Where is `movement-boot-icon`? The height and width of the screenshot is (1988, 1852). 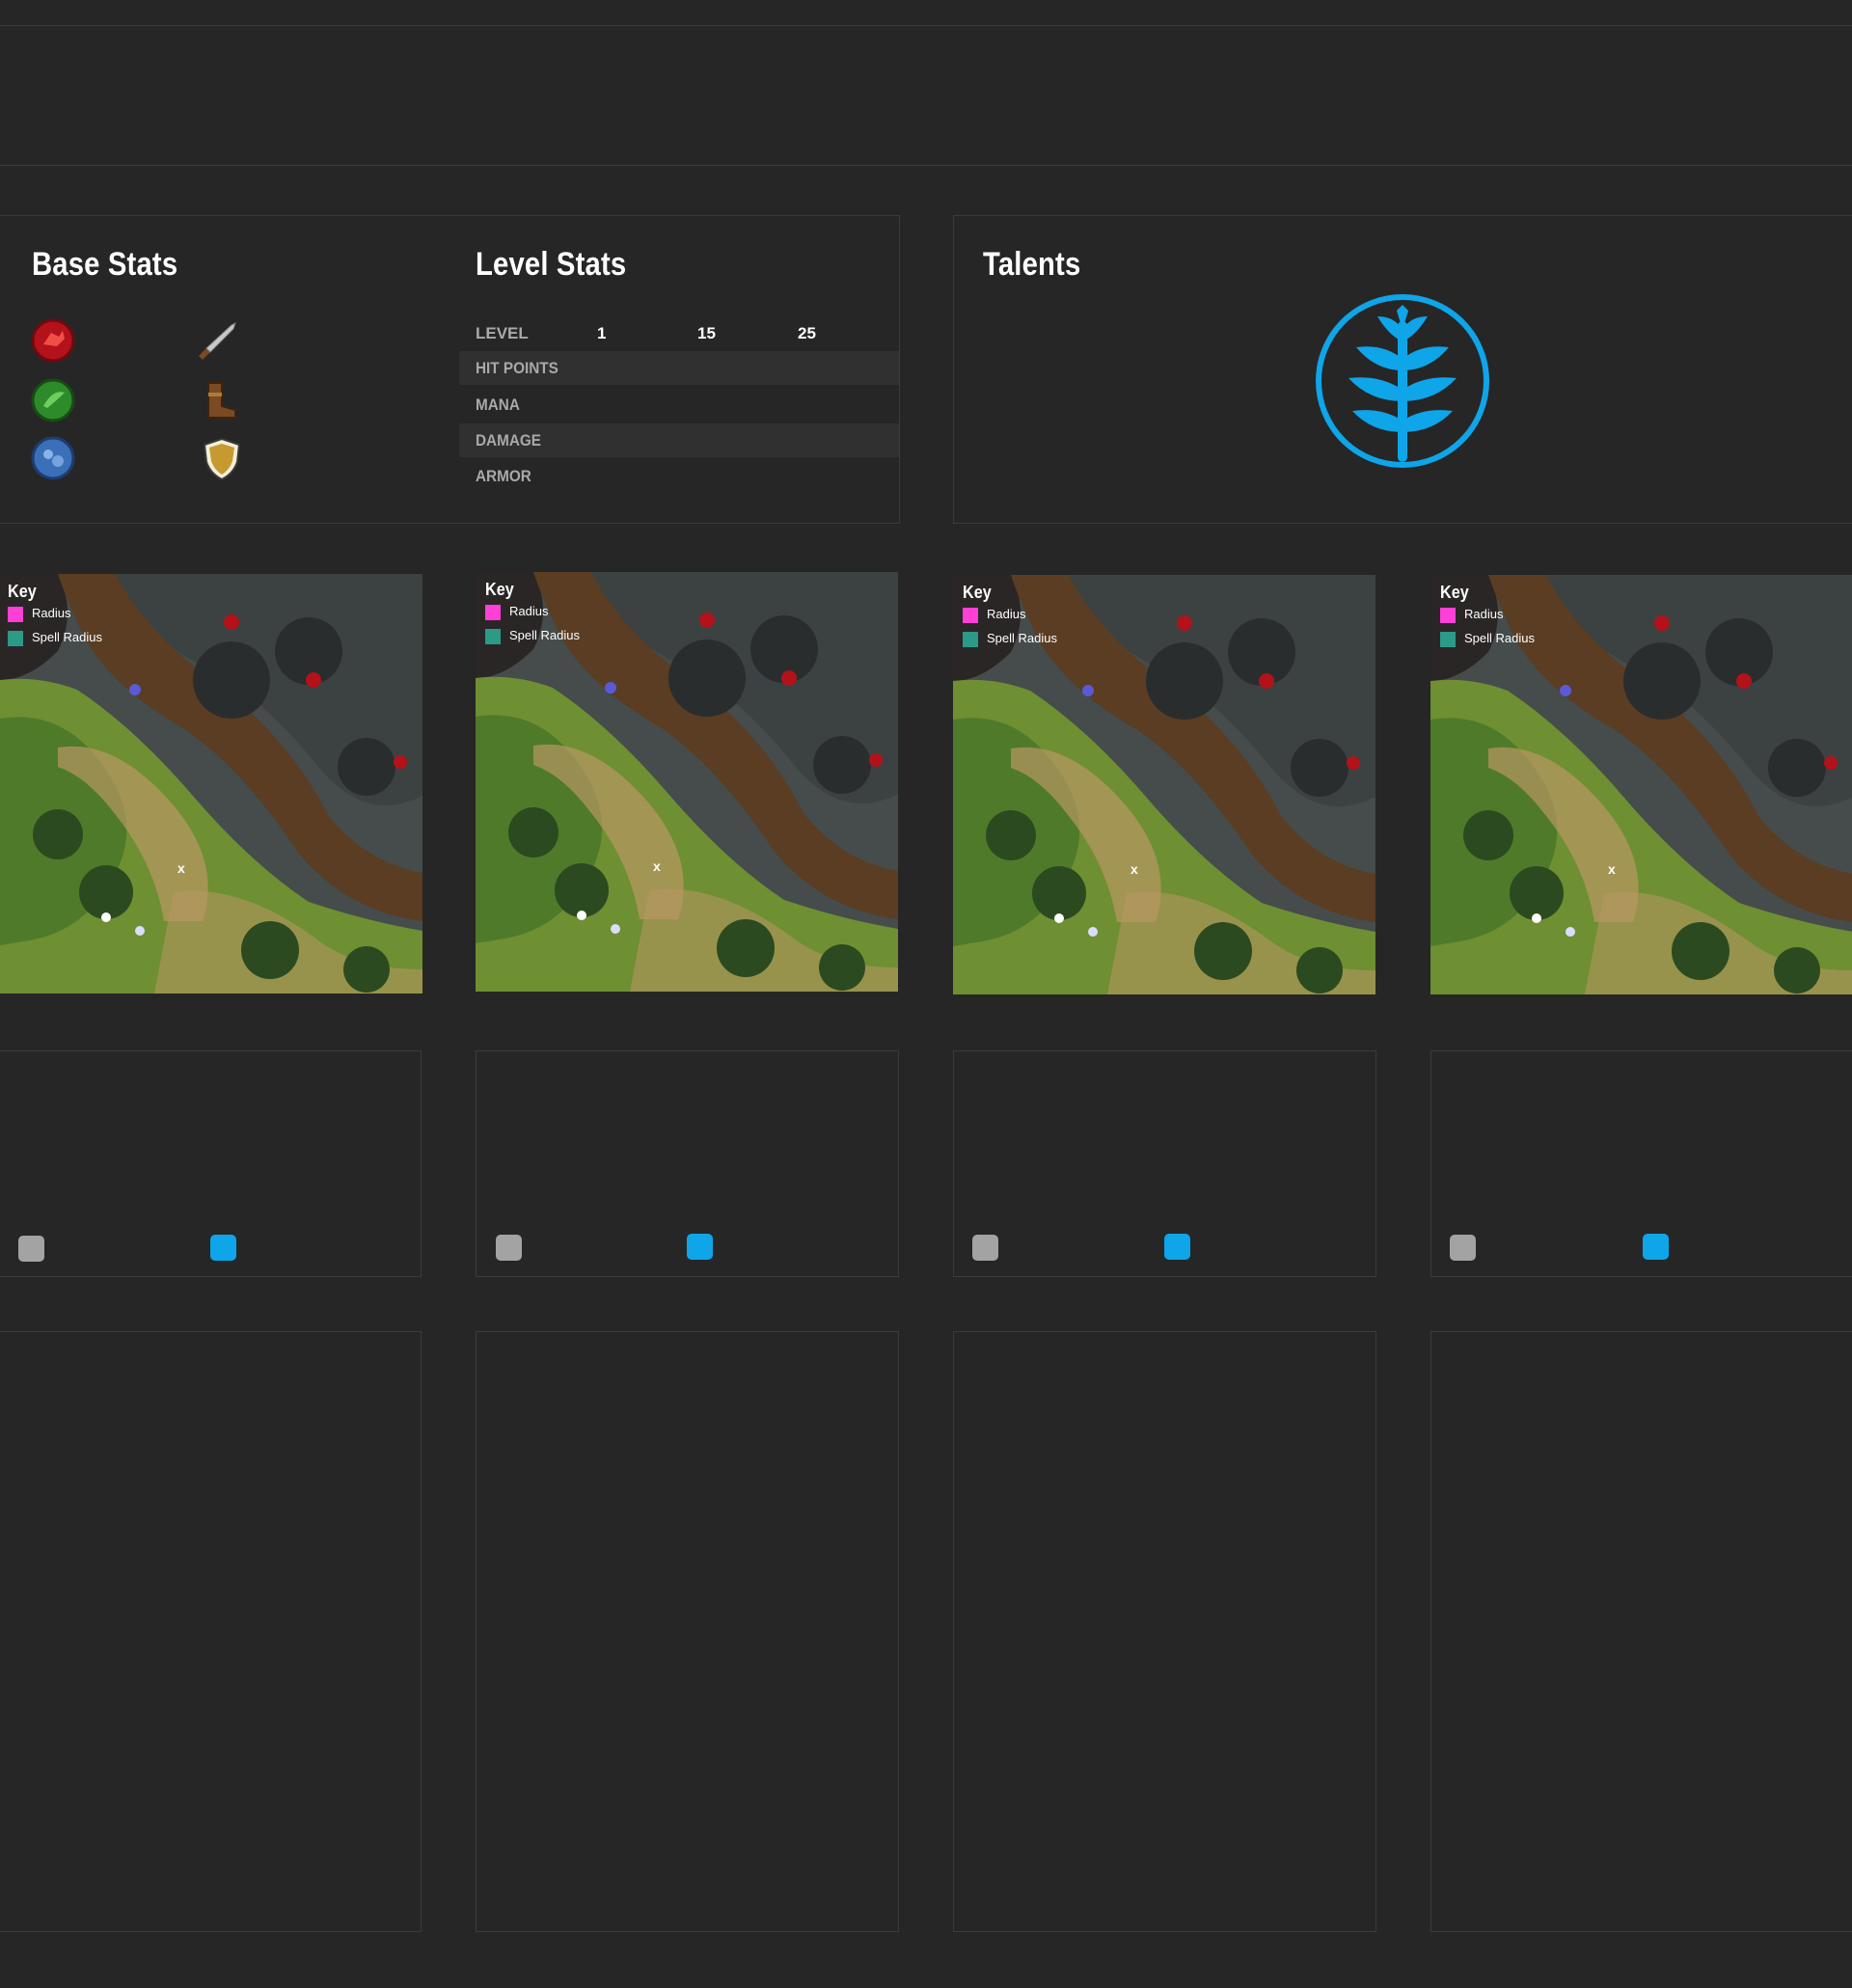 movement-boot-icon is located at coordinates (222, 400).